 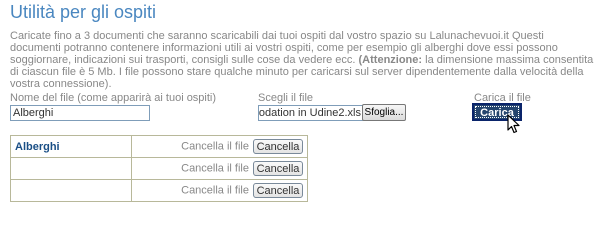 I want to click on file-row: Alberghi Cancella il file Cancella, so click(x=159, y=146).